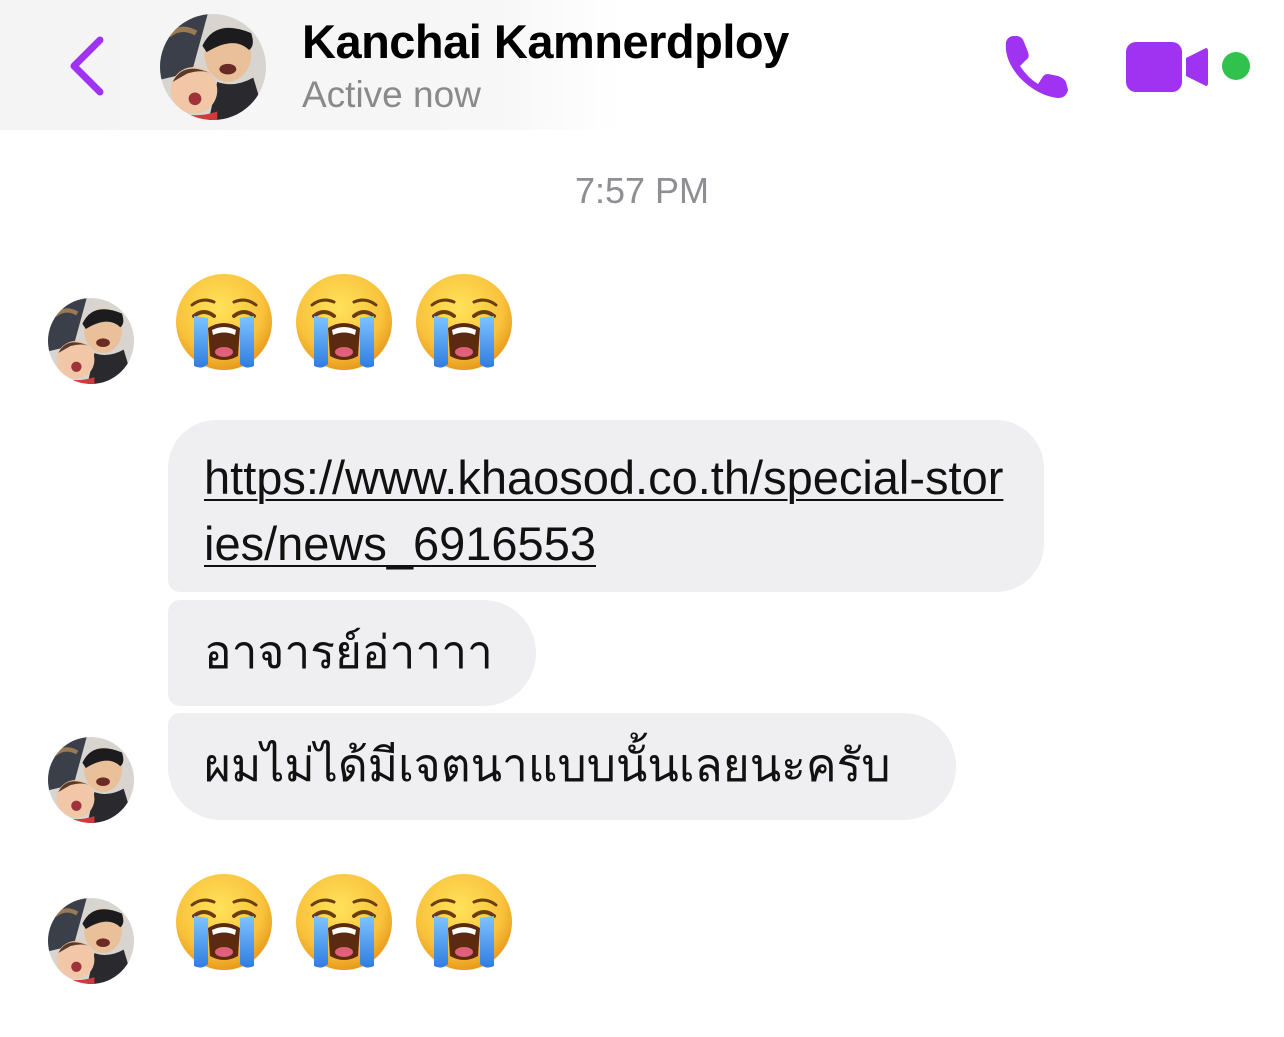 The image size is (1284, 1037). I want to click on chat-header: Kanchai Kamnerdploy Active now, so click(642, 65).